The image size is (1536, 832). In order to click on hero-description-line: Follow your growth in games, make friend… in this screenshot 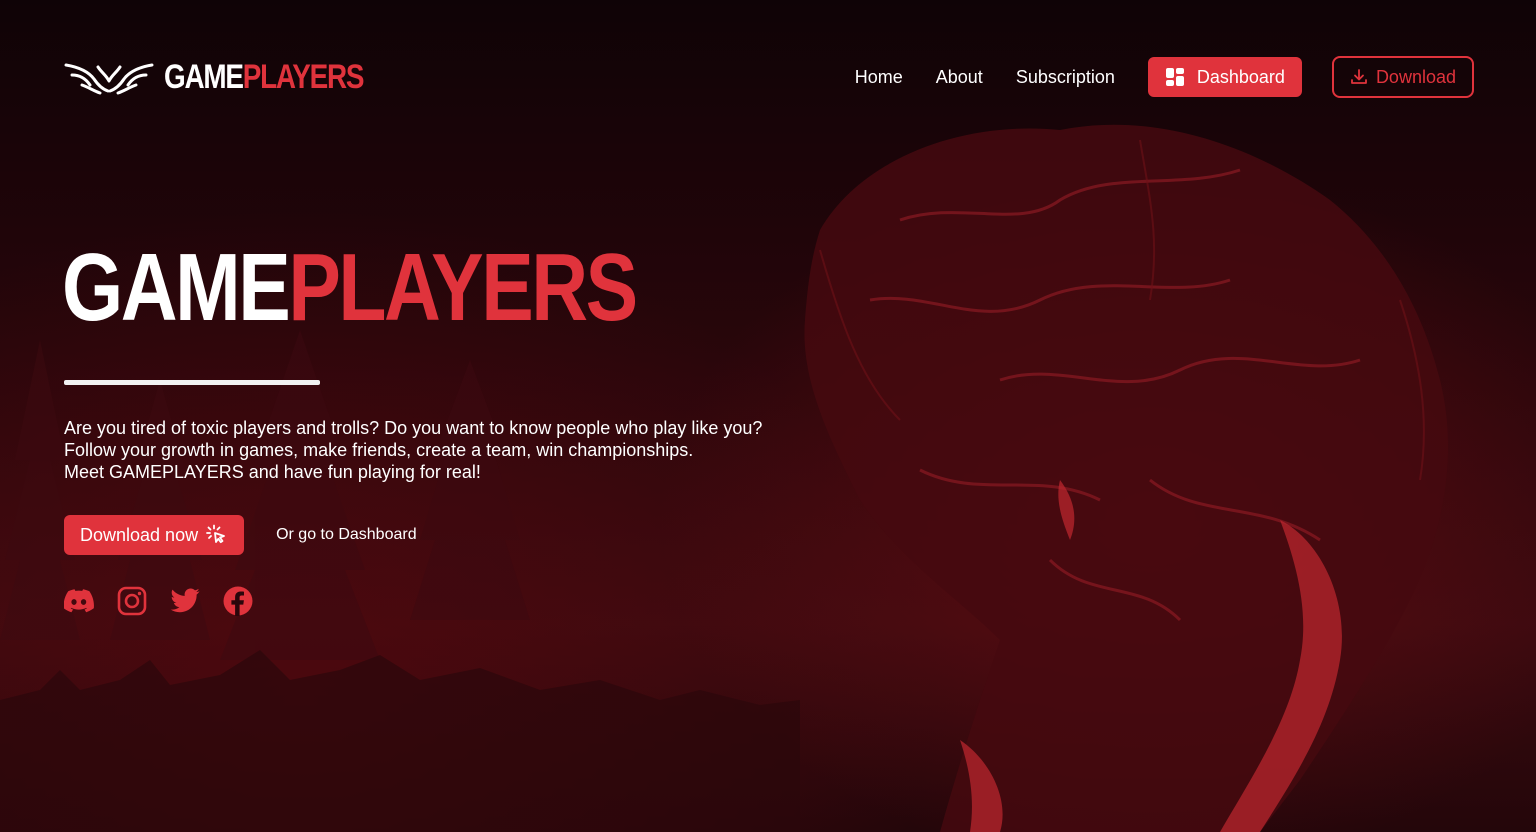, I will do `click(379, 450)`.